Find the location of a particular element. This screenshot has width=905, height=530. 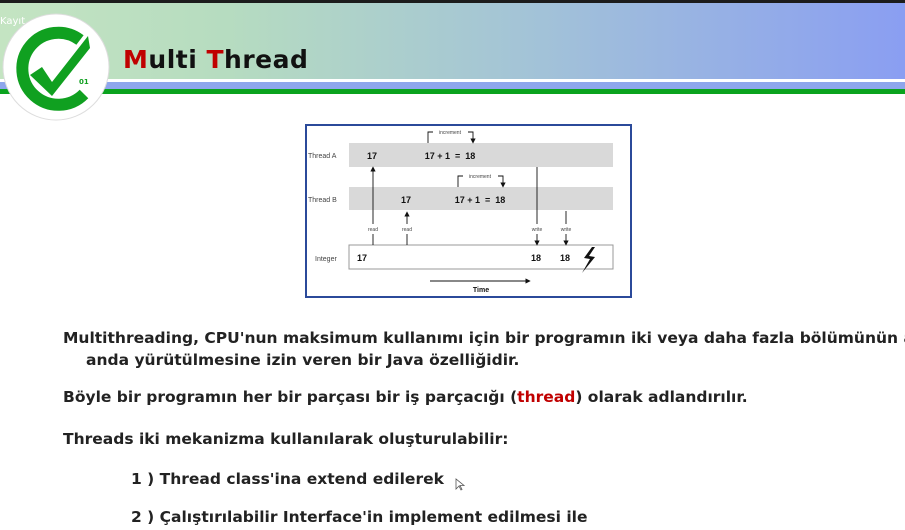

a-increment: 17 + 1 = 18 is located at coordinates (450, 156).